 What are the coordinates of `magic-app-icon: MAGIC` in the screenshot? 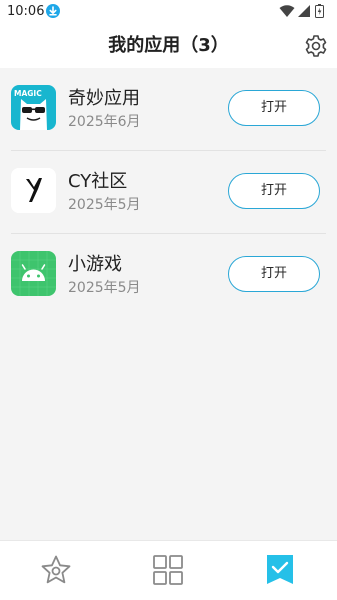 It's located at (33, 107).